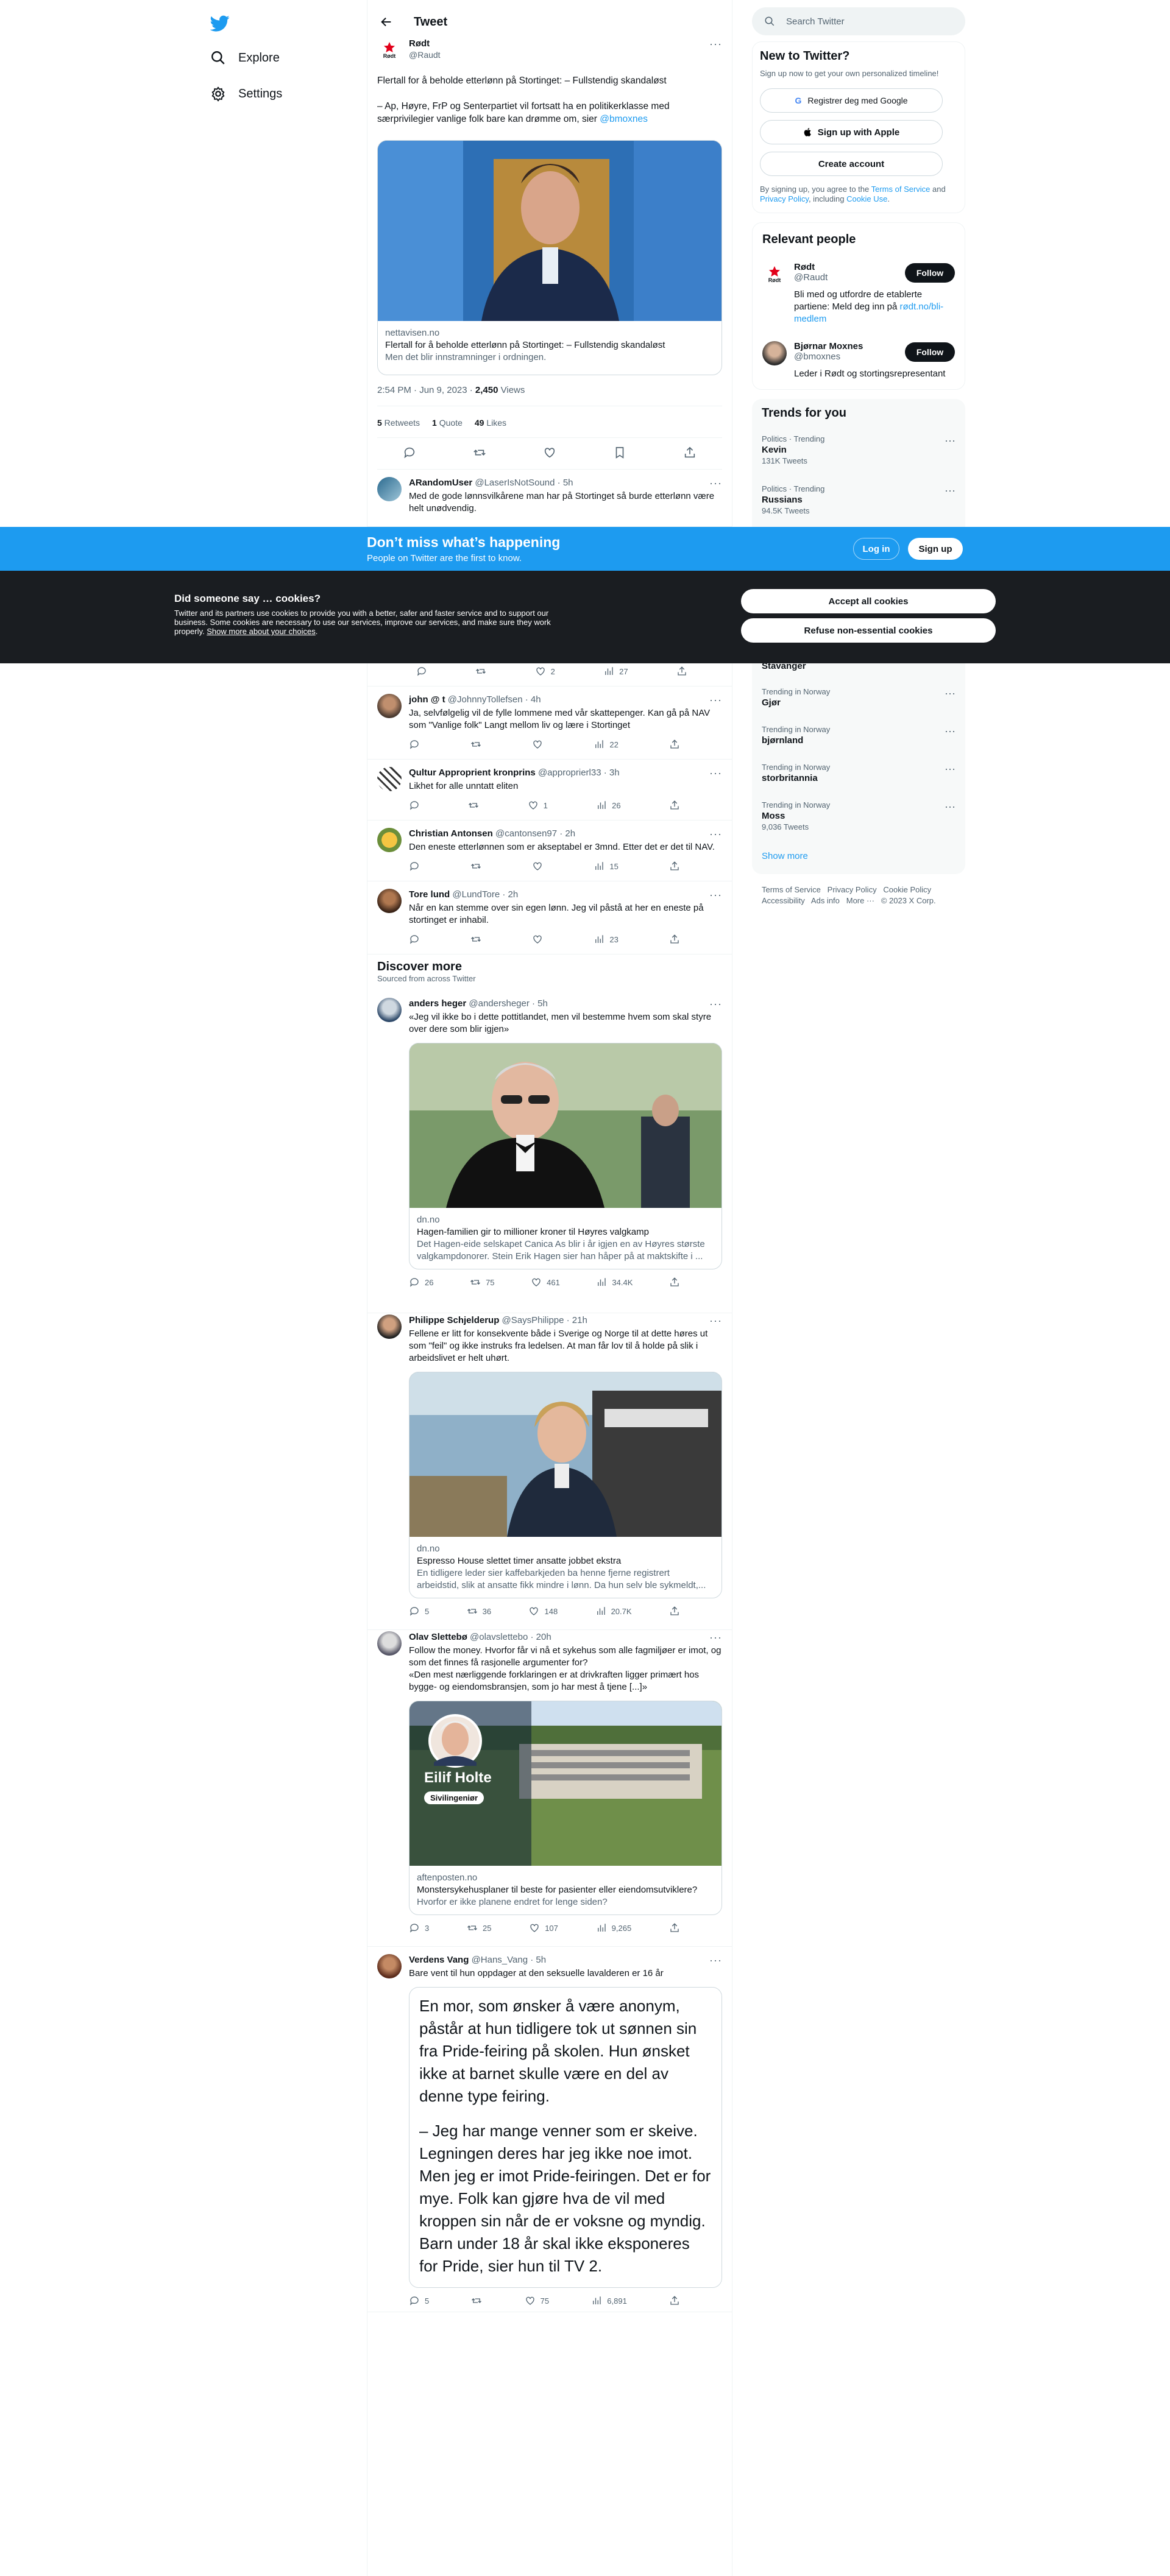 Image resolution: width=1170 pixels, height=2576 pixels. Describe the element at coordinates (451, 834) in the screenshot. I see `reply-name: Christian Antonsen` at that location.